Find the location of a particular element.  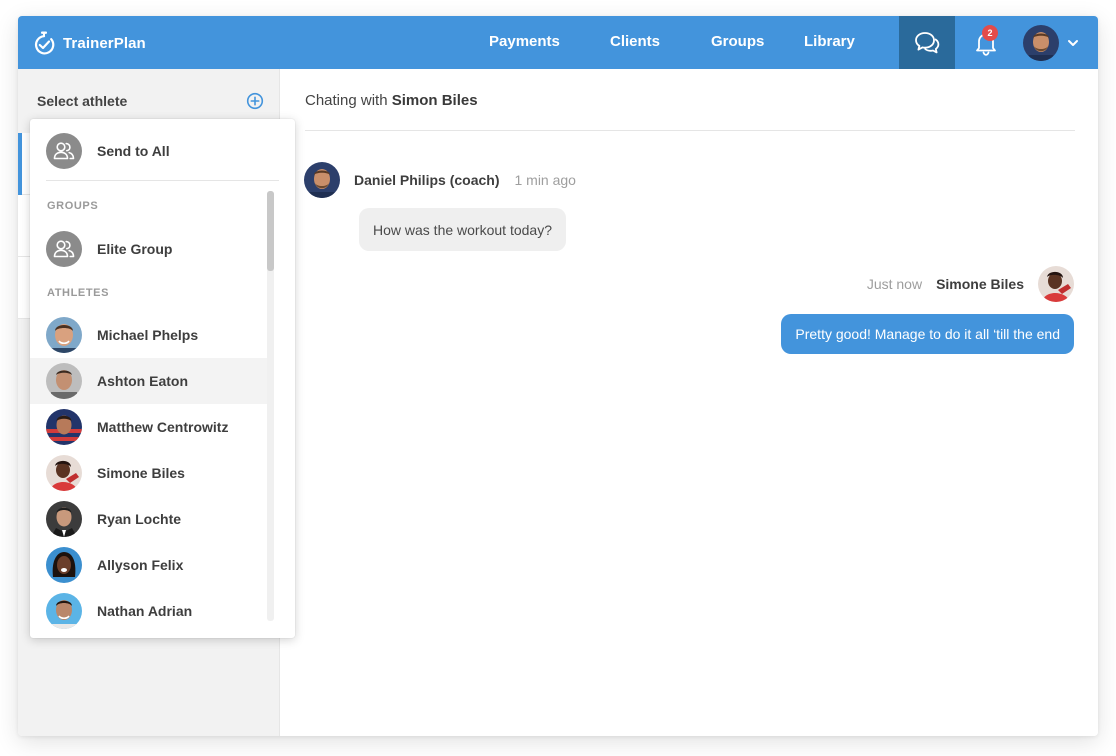

message-sender: Simone Biles is located at coordinates (980, 284).